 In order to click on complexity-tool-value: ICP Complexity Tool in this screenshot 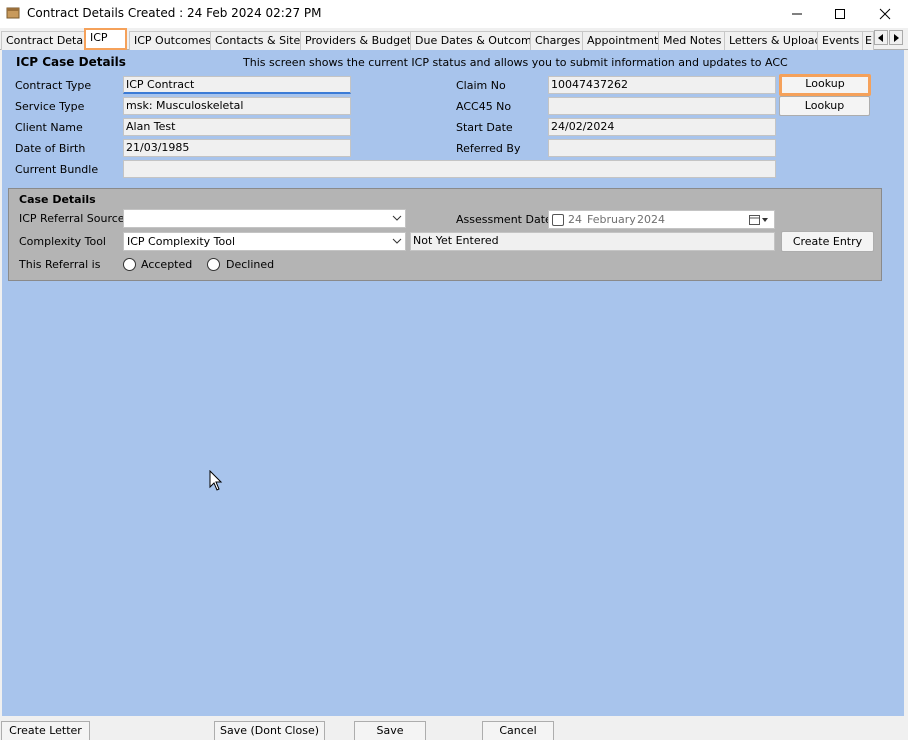, I will do `click(181, 241)`.